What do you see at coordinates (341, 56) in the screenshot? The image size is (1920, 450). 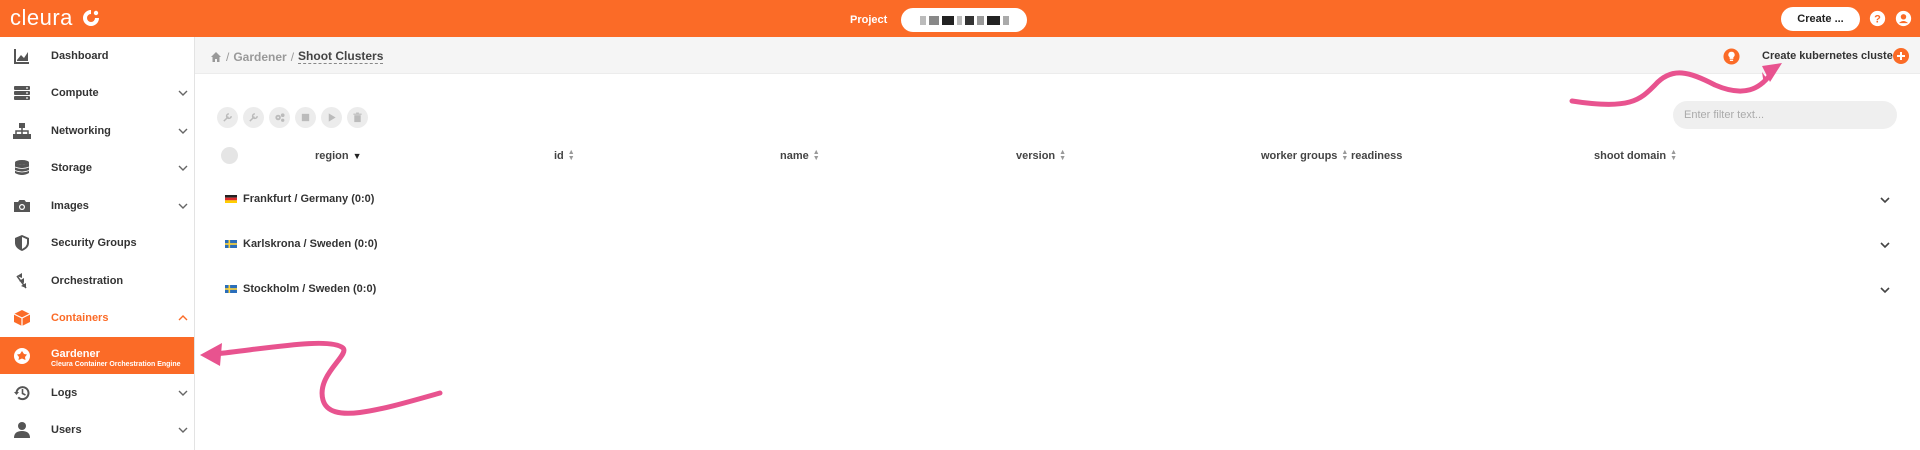 I see `page-title: Shoot Clusters` at bounding box center [341, 56].